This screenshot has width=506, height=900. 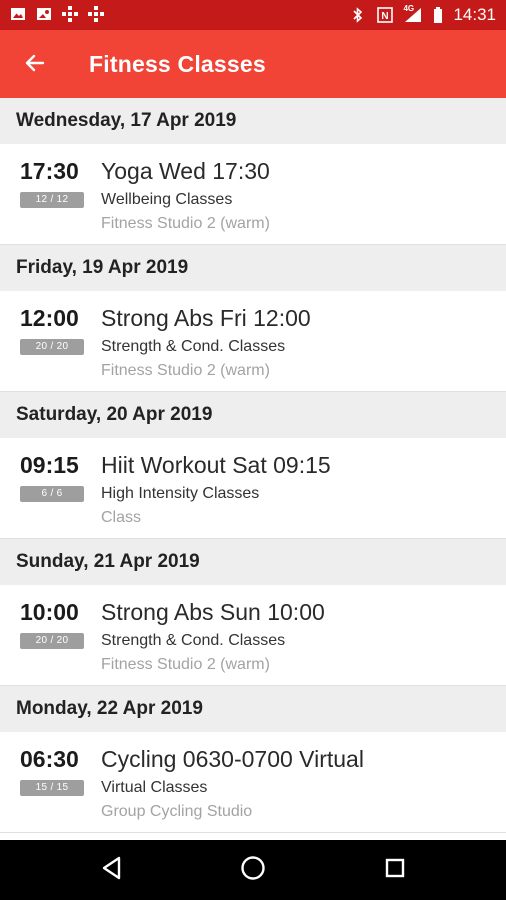 I want to click on navigation-bar, so click(x=253, y=870).